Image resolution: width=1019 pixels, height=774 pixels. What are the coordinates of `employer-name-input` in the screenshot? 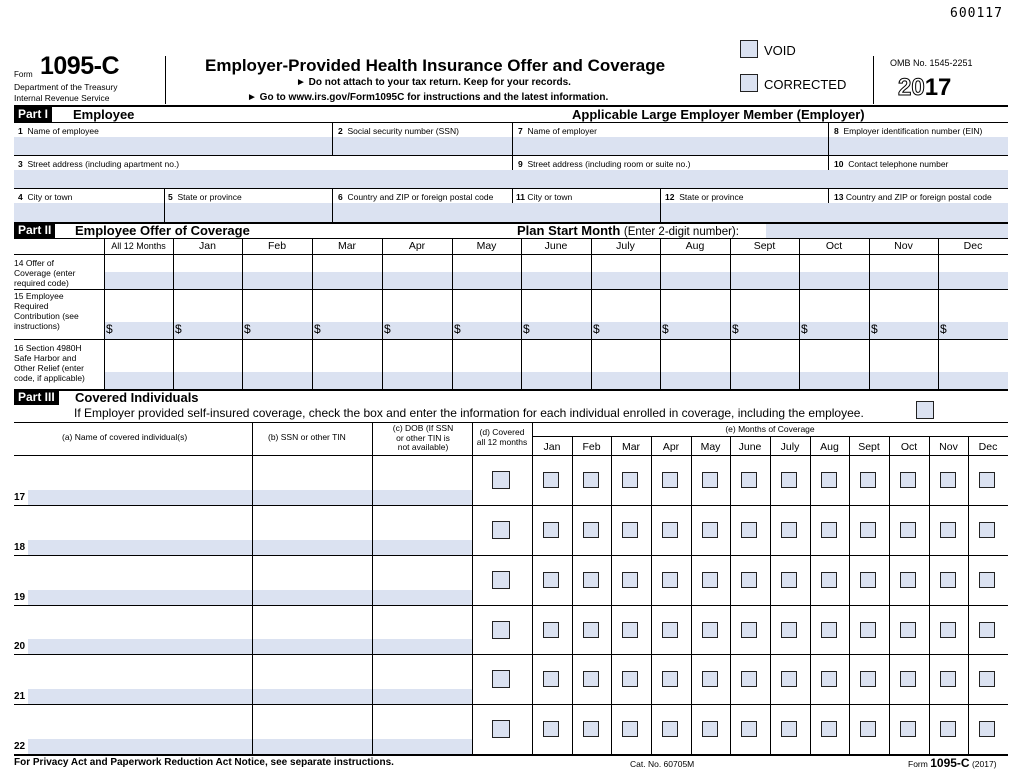 It's located at (670, 146).